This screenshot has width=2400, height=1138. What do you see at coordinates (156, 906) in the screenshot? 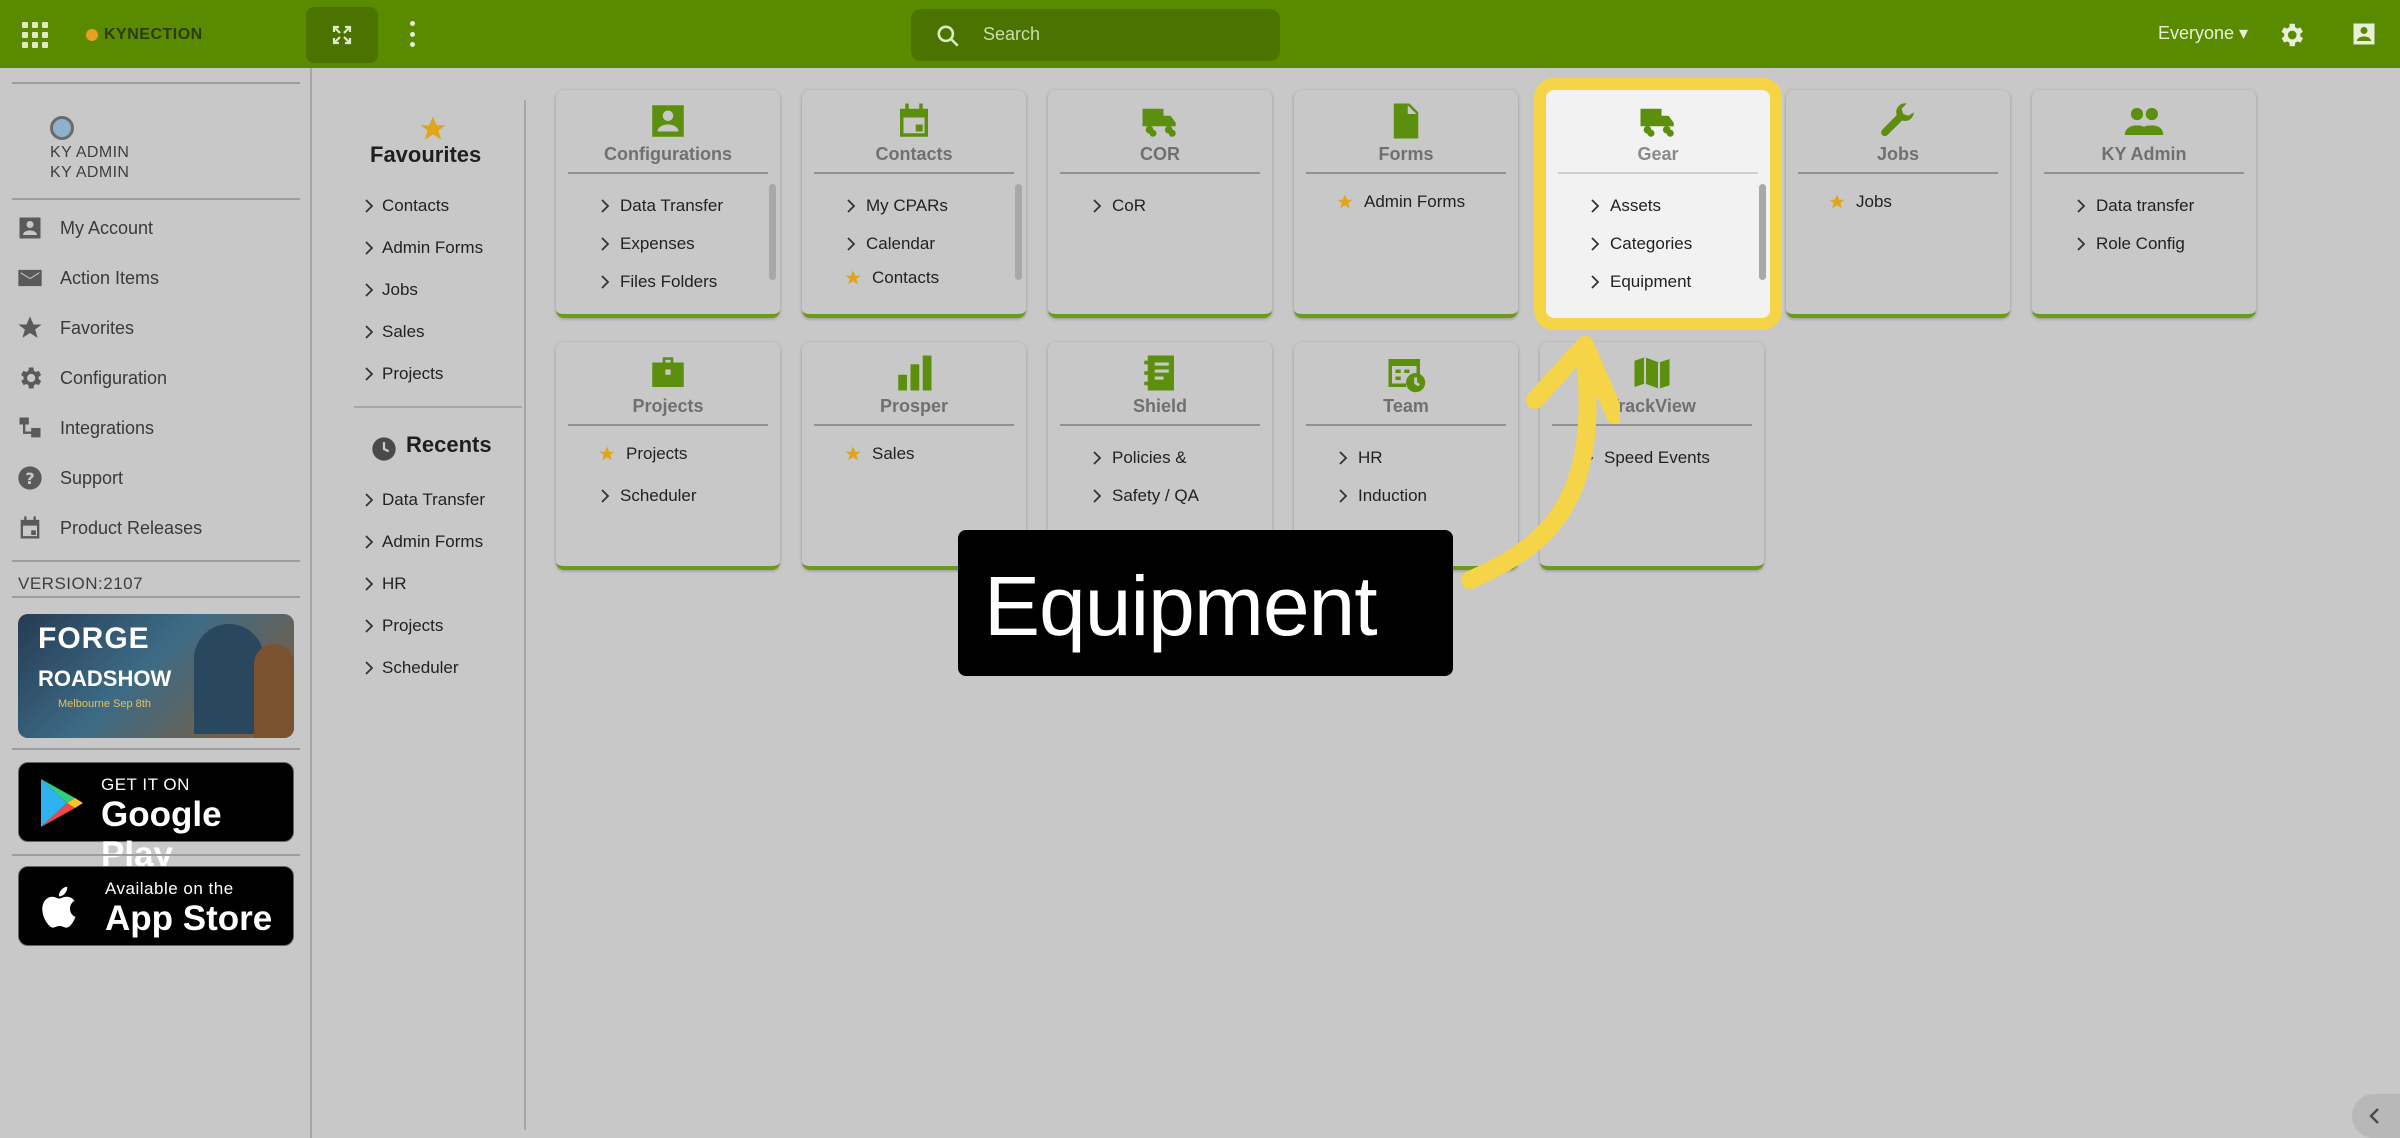
I see `app-store-badge: Available on the App Store` at bounding box center [156, 906].